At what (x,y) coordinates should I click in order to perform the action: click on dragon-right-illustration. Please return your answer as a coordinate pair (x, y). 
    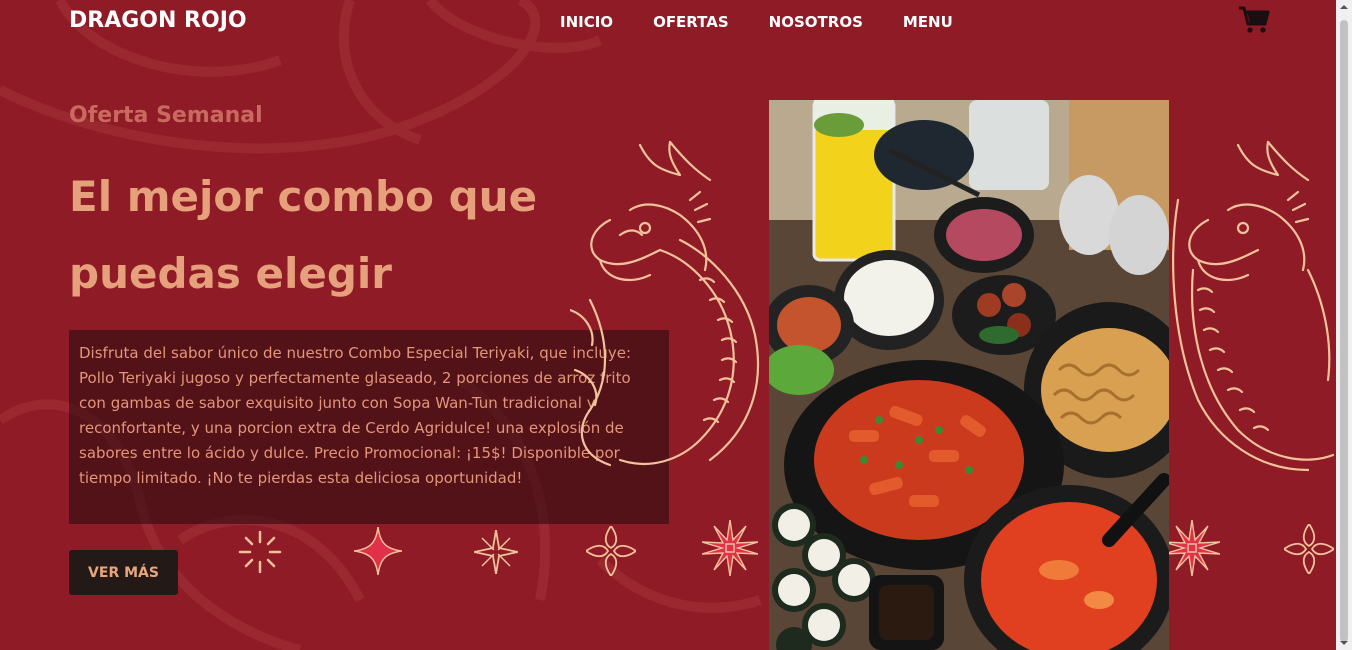
    Looking at the image, I should click on (1253, 306).